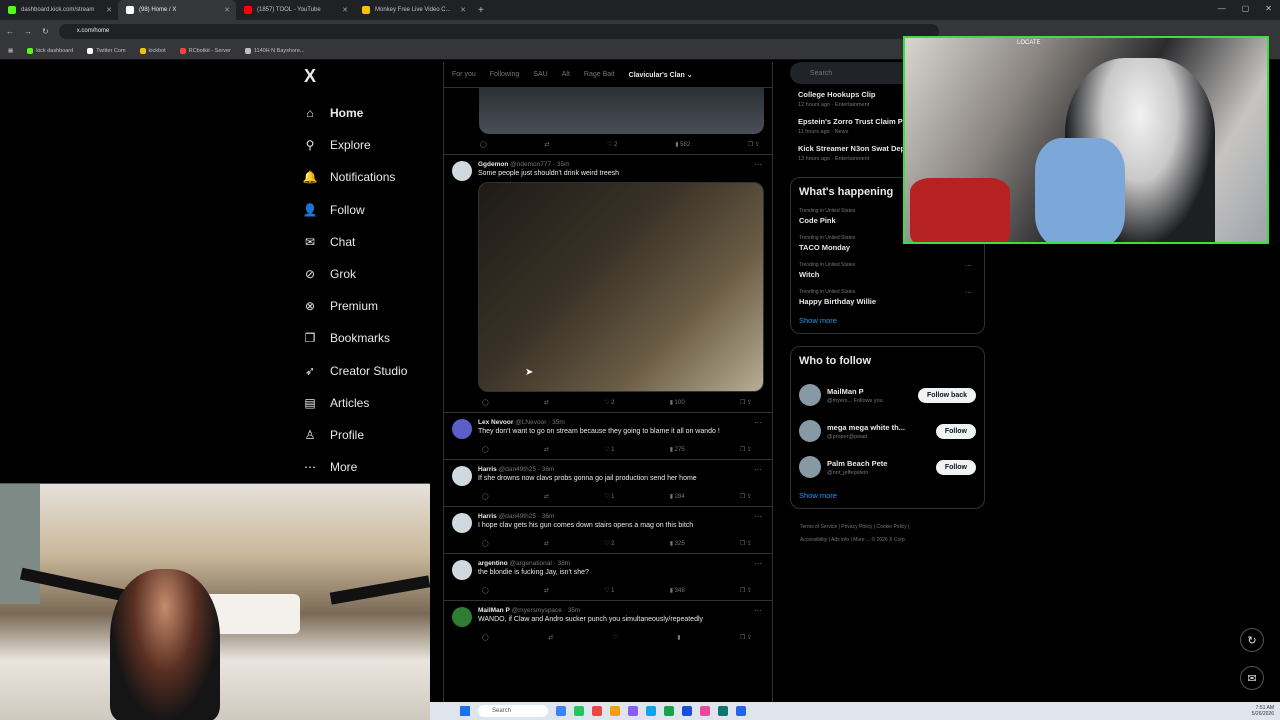 The height and width of the screenshot is (720, 1280). What do you see at coordinates (887, 431) in the screenshot?
I see `follow-suggestion: mega mega white th... @proper@pwad Follow` at bounding box center [887, 431].